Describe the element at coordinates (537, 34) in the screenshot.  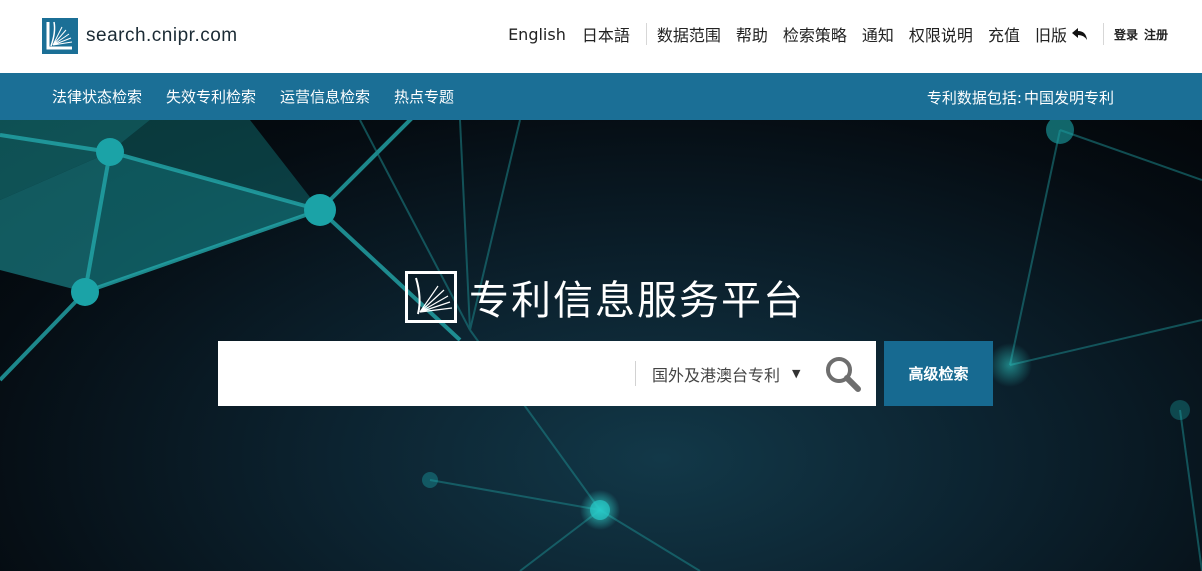
I see `lang-english: English` at that location.